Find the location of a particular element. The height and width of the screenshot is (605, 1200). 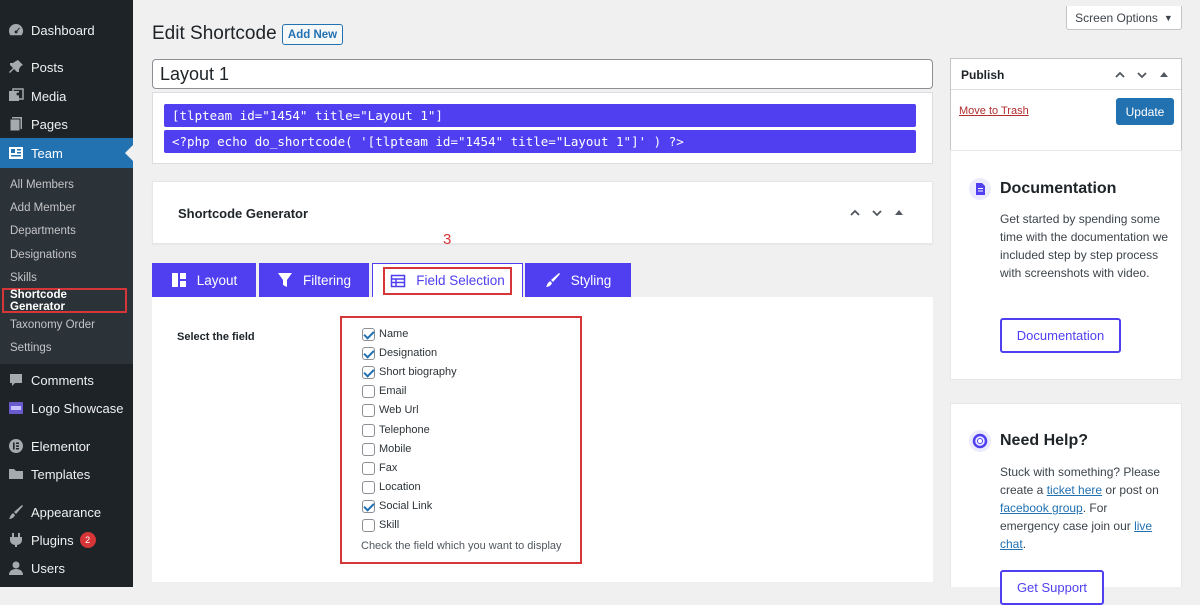

move-to-trash-link: Move to Trash is located at coordinates (994, 111).